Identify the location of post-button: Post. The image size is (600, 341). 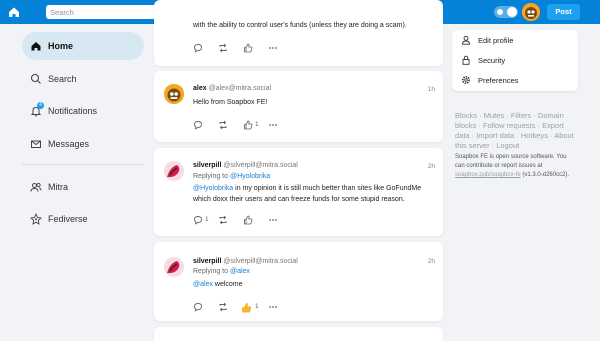
(563, 12).